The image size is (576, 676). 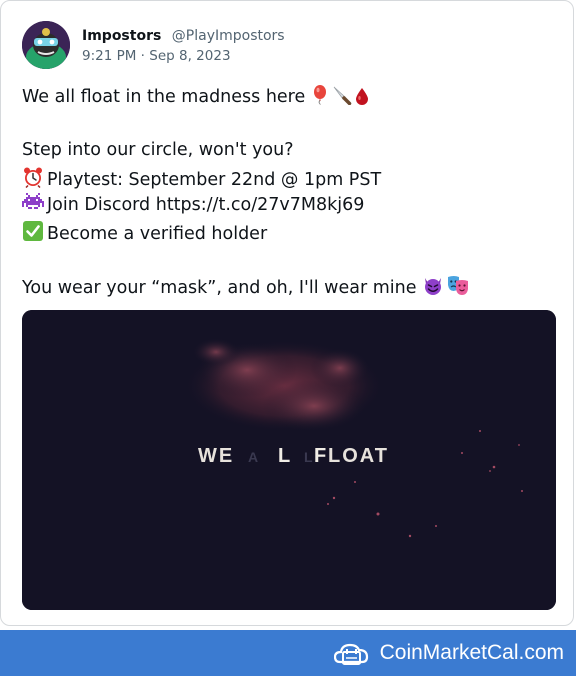 What do you see at coordinates (33, 234) in the screenshot?
I see `check-mark-icon` at bounding box center [33, 234].